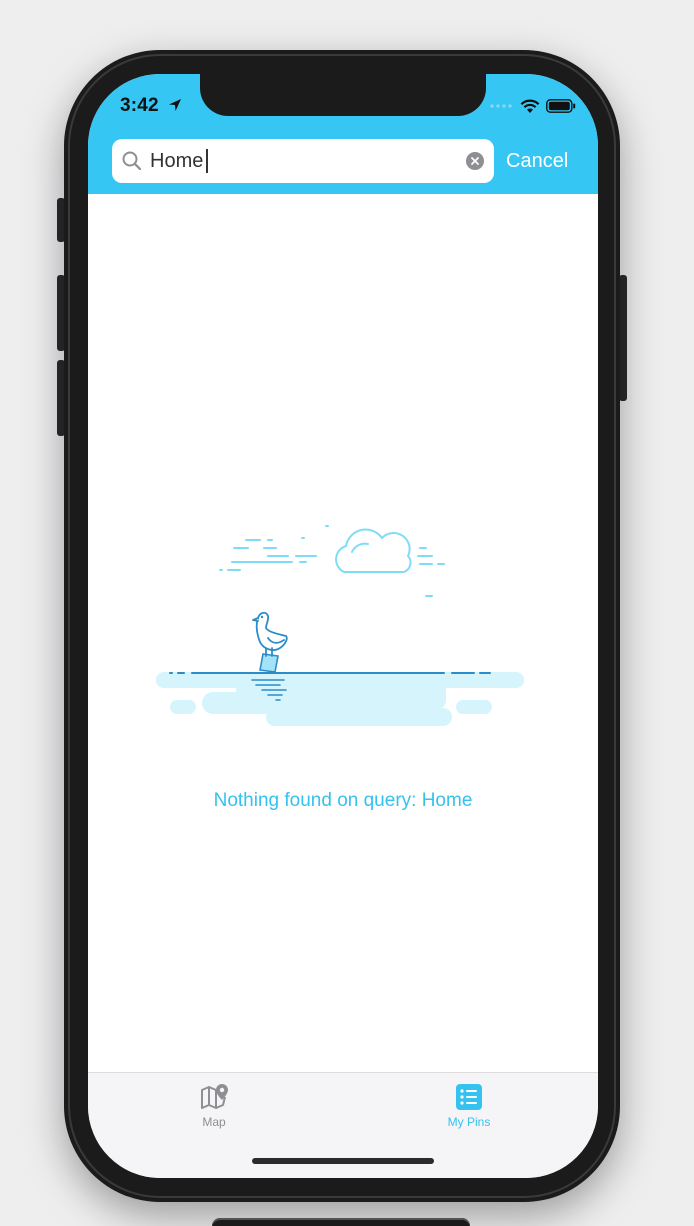  I want to click on search-query-text: Home, so click(177, 161).